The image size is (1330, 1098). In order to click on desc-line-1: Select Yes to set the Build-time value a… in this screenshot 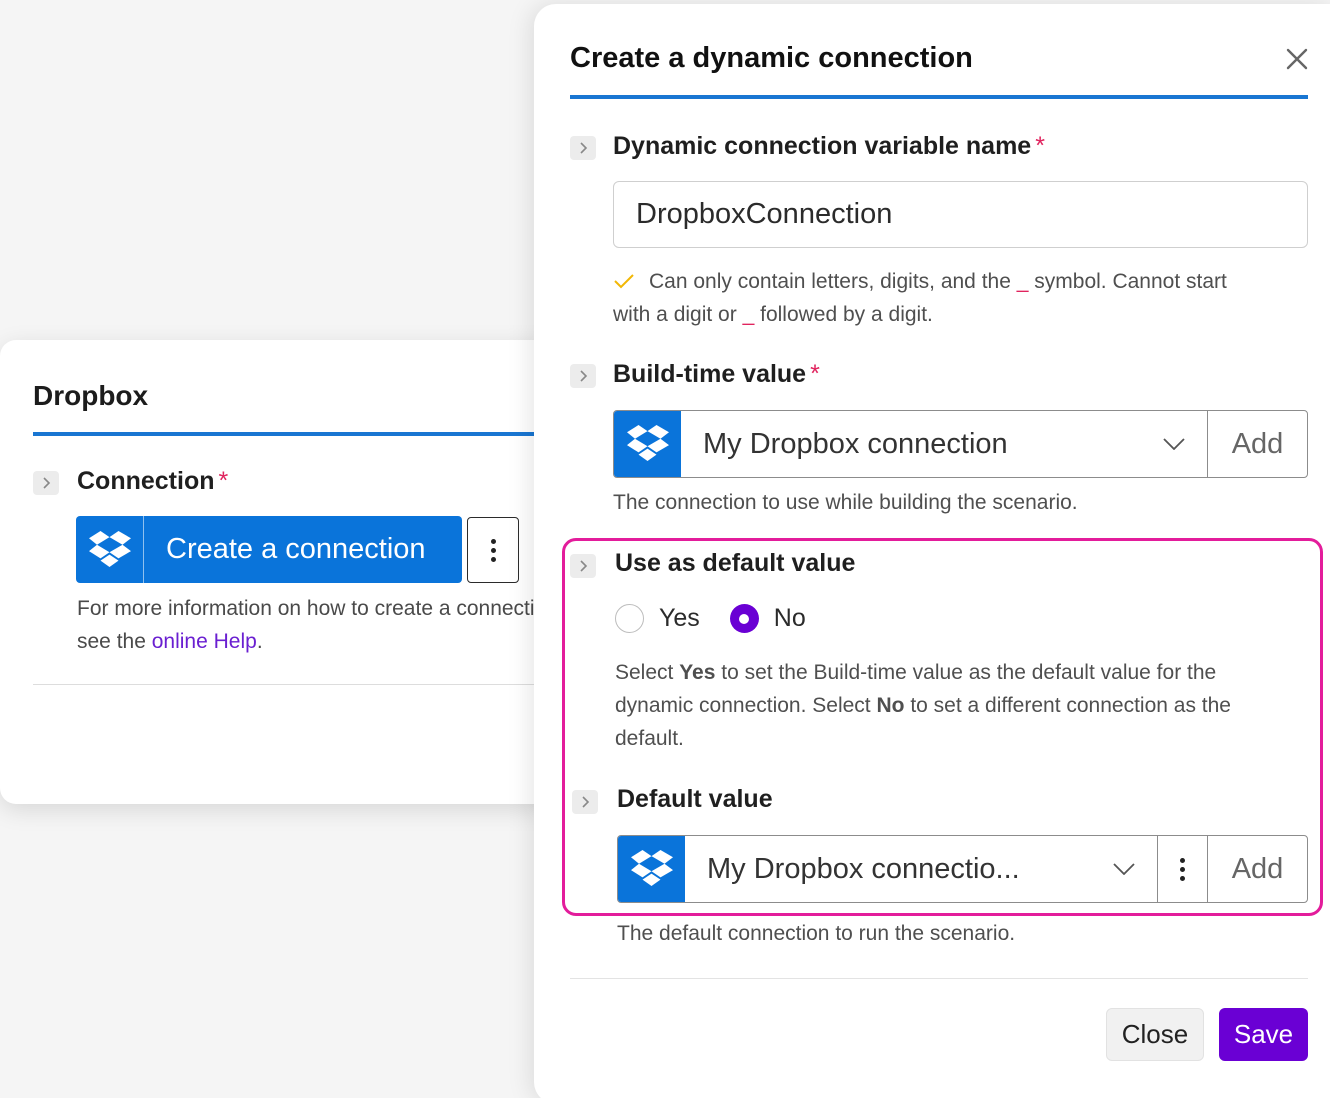, I will do `click(965, 672)`.